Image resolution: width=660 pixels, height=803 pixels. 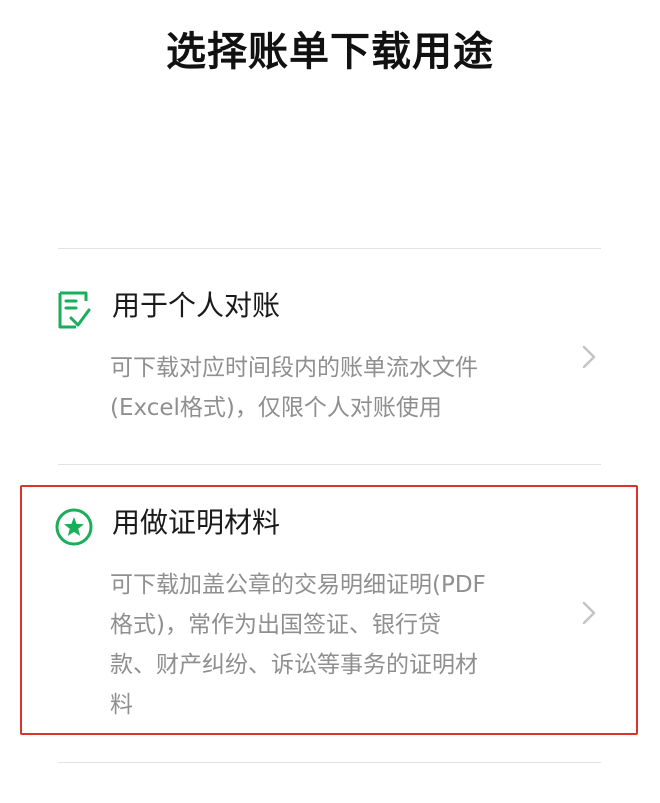 I want to click on document-check-icon, so click(x=74, y=310).